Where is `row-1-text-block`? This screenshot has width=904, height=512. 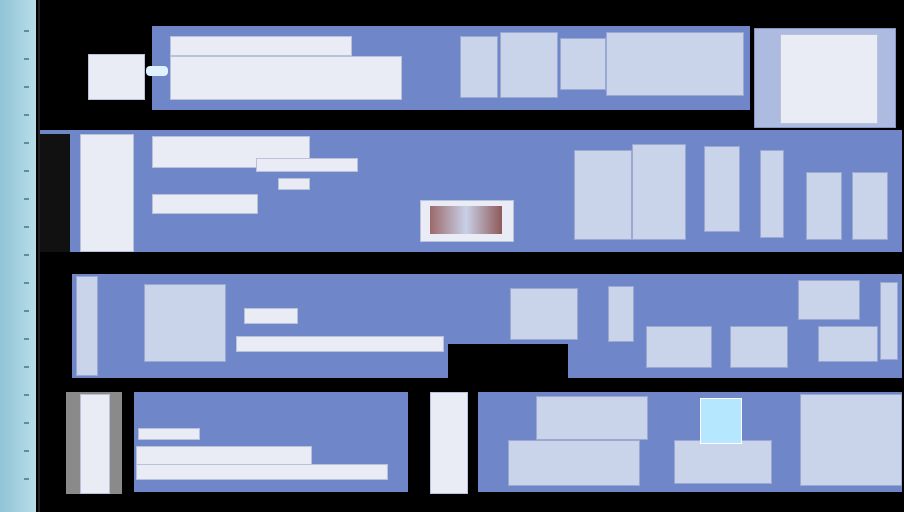 row-1-text-block is located at coordinates (261, 46).